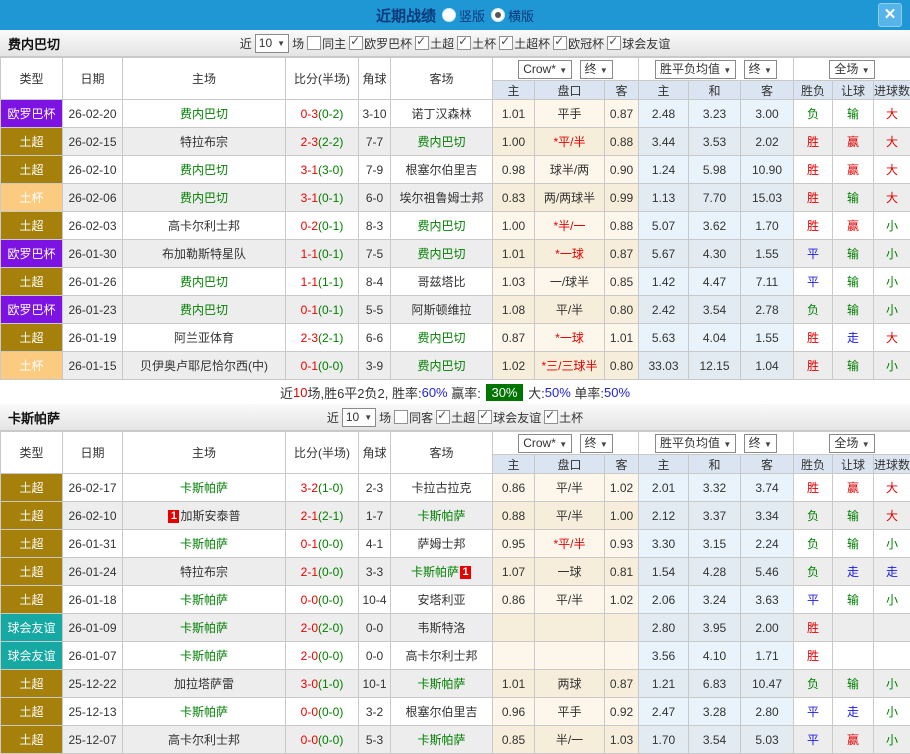 This screenshot has width=910, height=754. Describe the element at coordinates (513, 627) in the screenshot. I see `odds-home` at that location.